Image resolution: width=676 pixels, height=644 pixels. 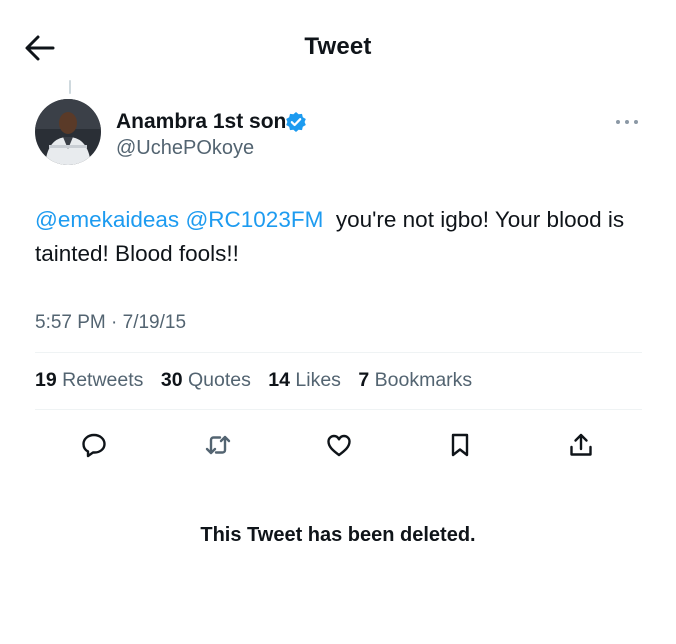 I want to click on like-icon, so click(x=339, y=445).